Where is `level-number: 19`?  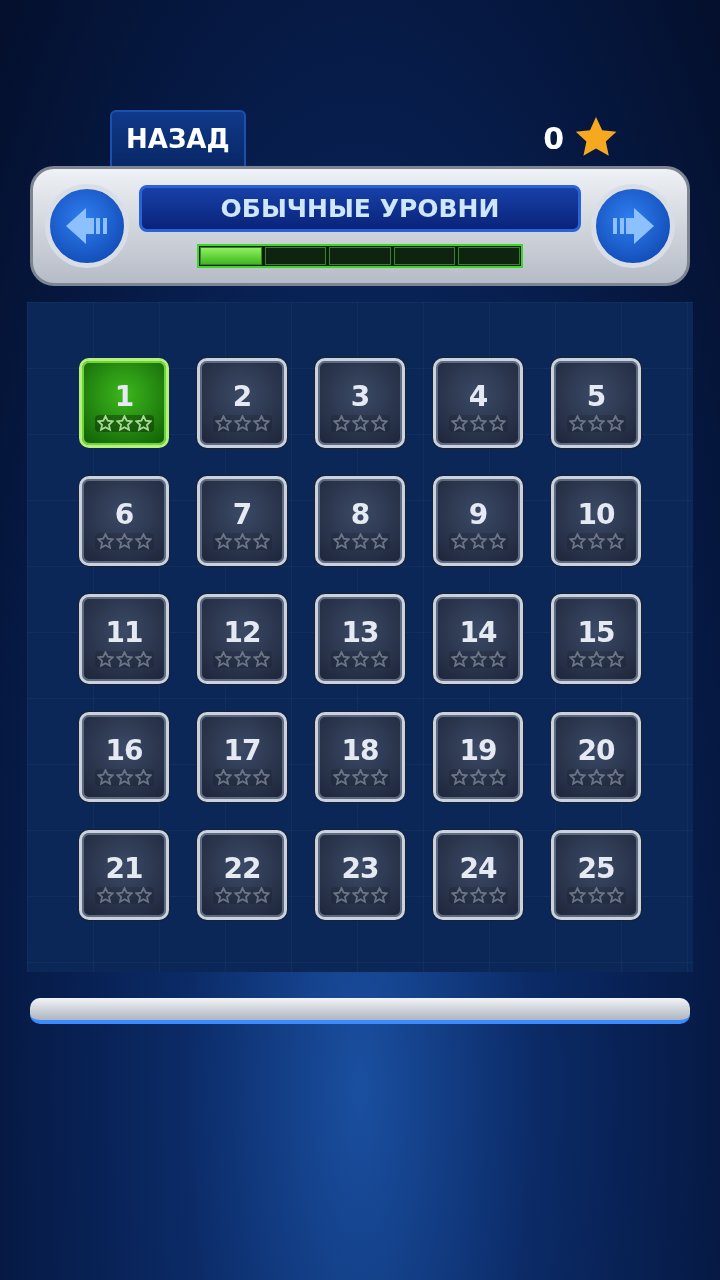 level-number: 19 is located at coordinates (478, 750).